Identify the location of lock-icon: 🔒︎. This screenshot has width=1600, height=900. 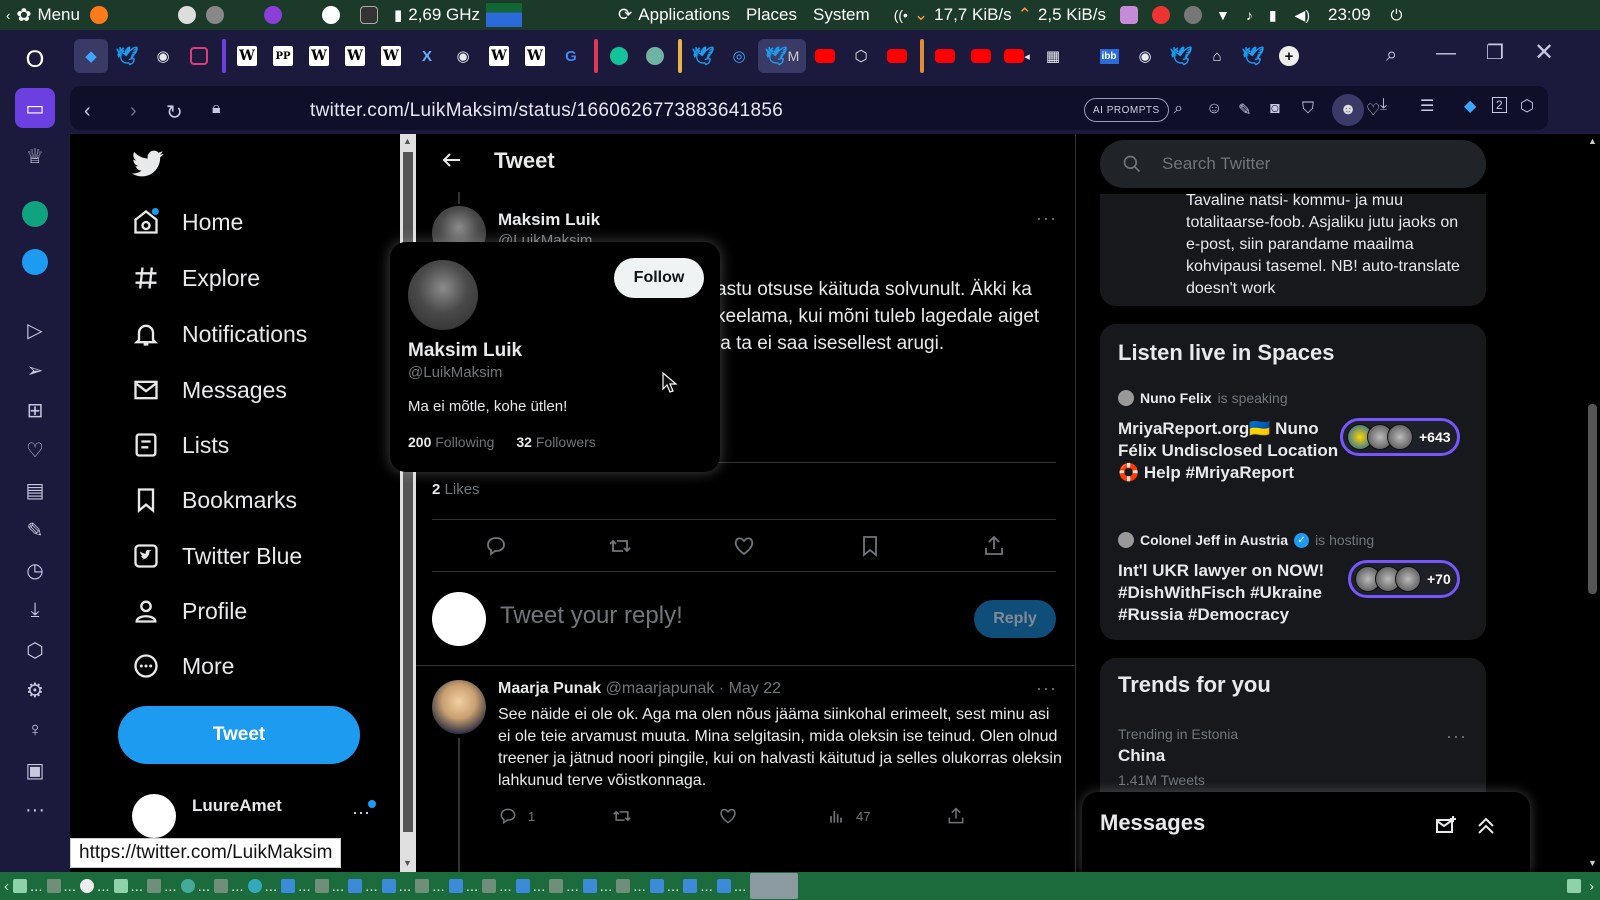
(216, 109).